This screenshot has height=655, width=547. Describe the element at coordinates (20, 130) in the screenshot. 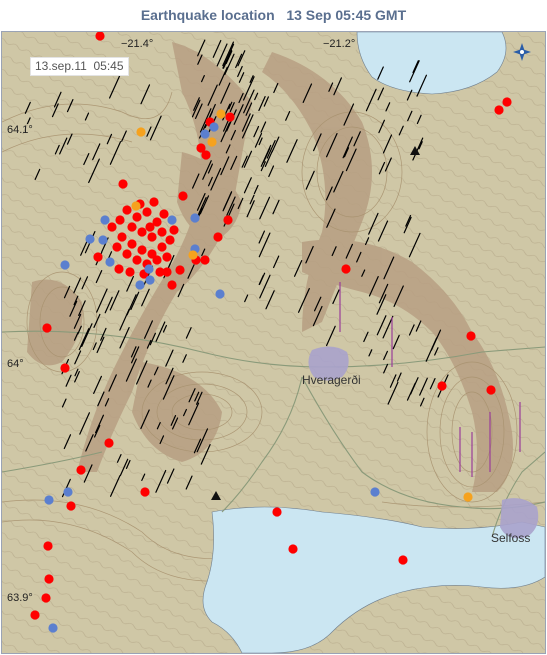

I see `latitude-label-64-1: 64.1°` at that location.